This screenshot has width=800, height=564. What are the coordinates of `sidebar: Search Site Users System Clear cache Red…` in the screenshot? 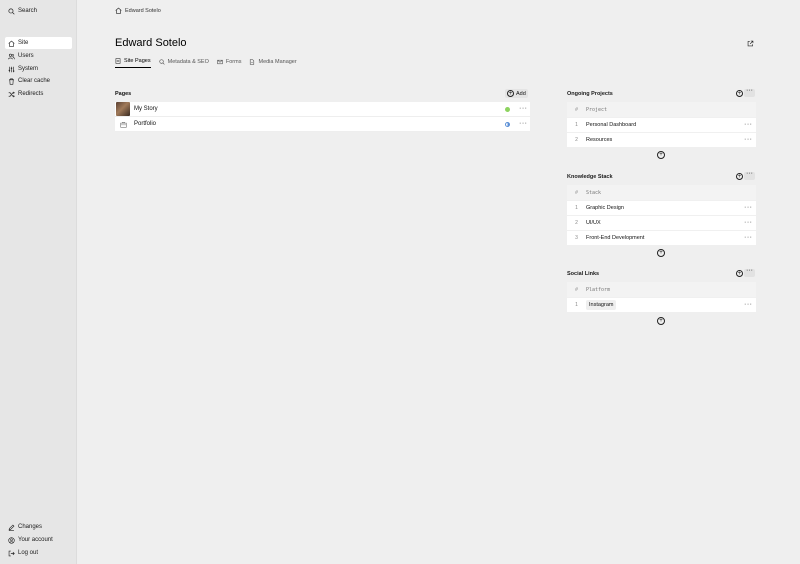 It's located at (38, 282).